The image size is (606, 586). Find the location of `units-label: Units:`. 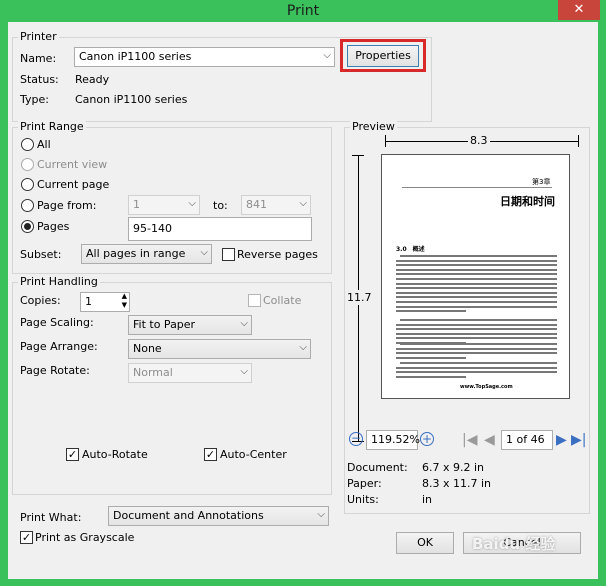

units-label: Units: is located at coordinates (363, 499).